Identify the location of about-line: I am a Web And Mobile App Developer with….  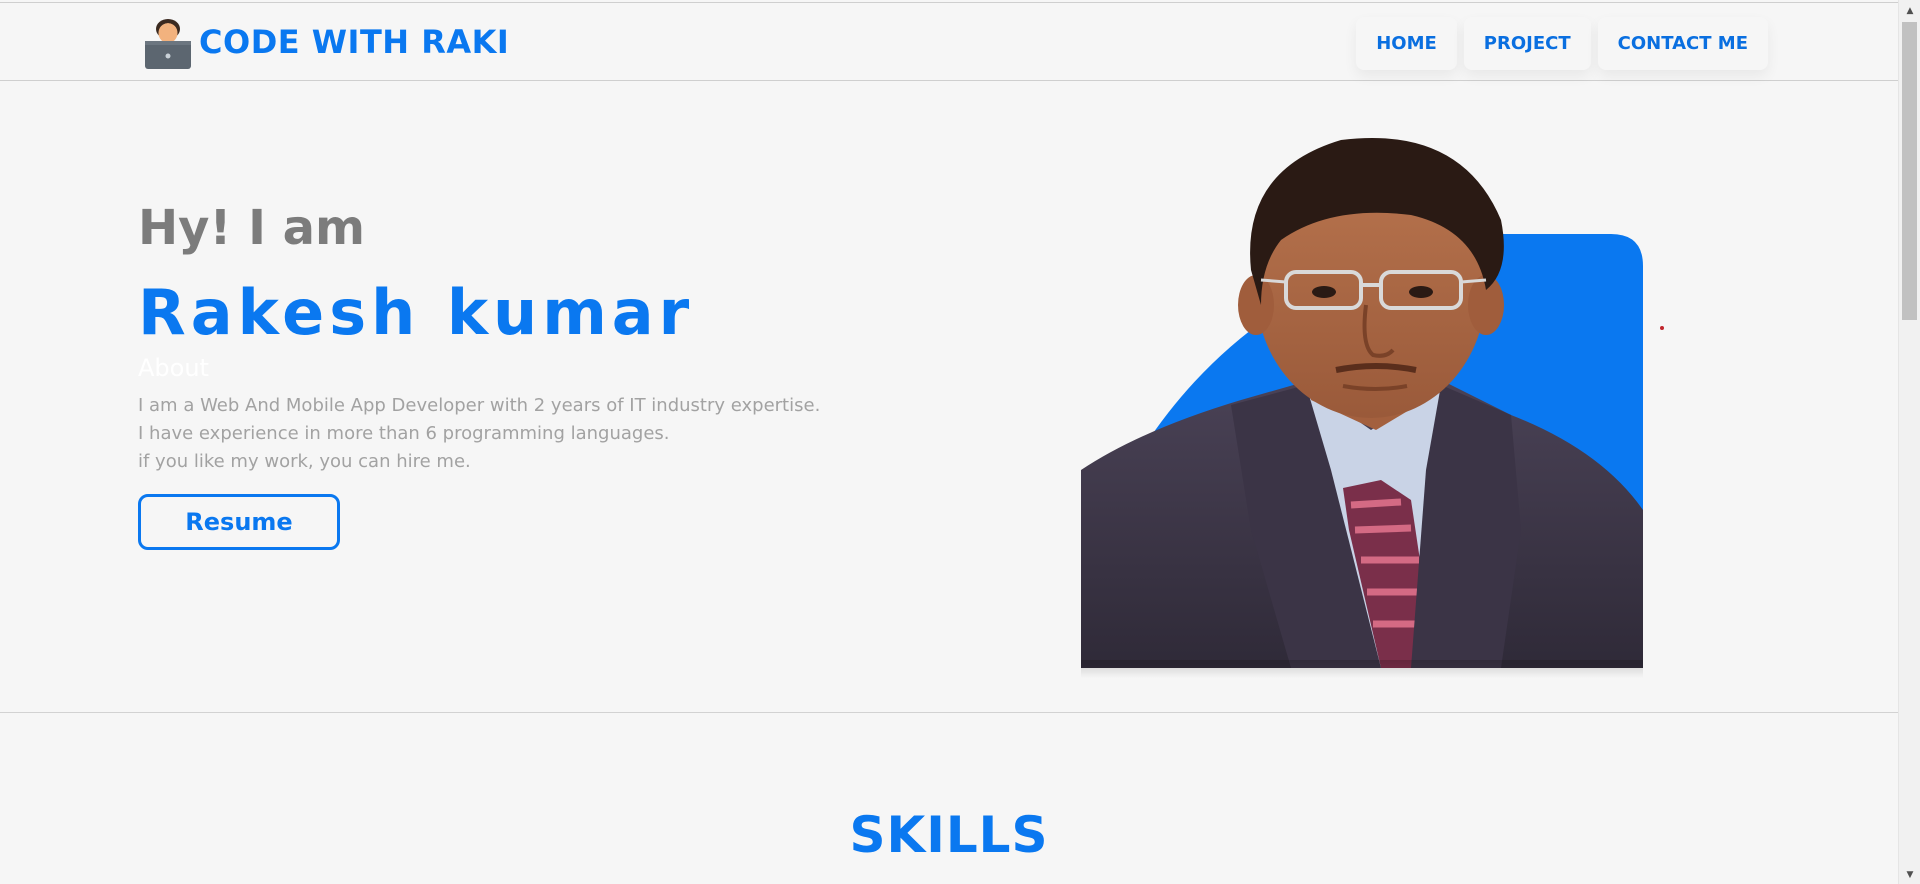
(479, 405).